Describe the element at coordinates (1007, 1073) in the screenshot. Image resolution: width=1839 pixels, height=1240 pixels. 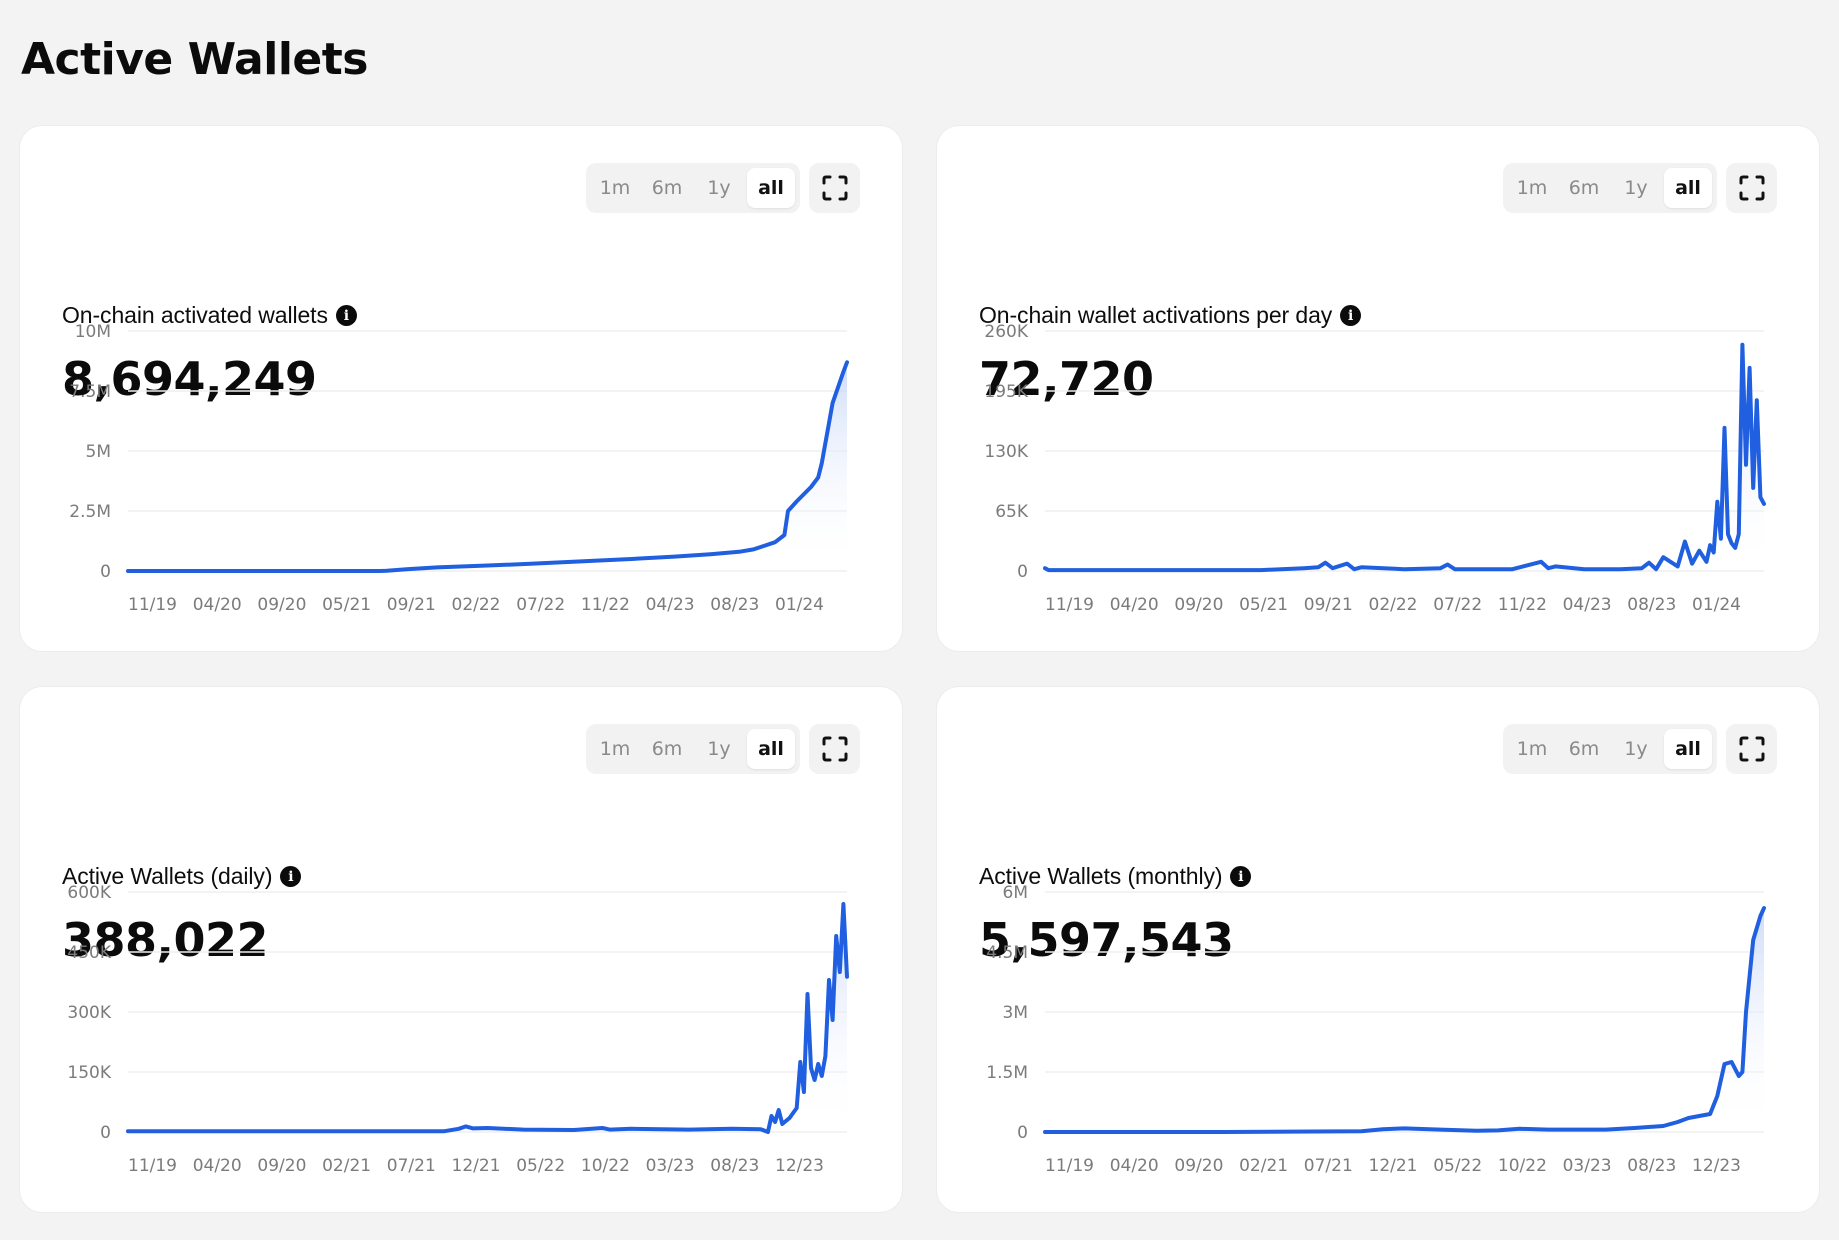
I see `y-tick-label: 1.5M` at that location.